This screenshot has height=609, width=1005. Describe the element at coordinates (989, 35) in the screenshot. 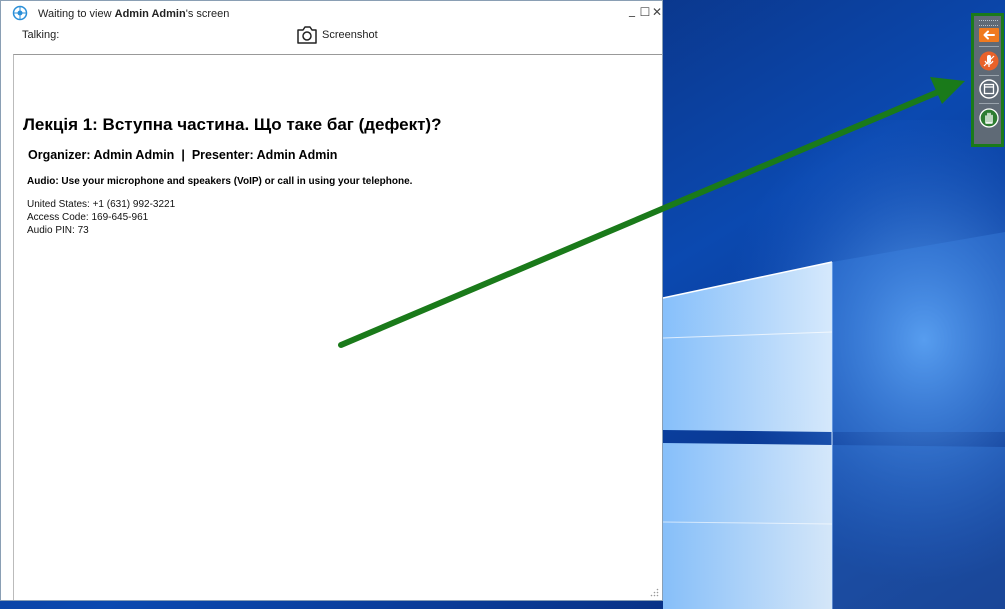

I see `arrow-left-icon` at that location.